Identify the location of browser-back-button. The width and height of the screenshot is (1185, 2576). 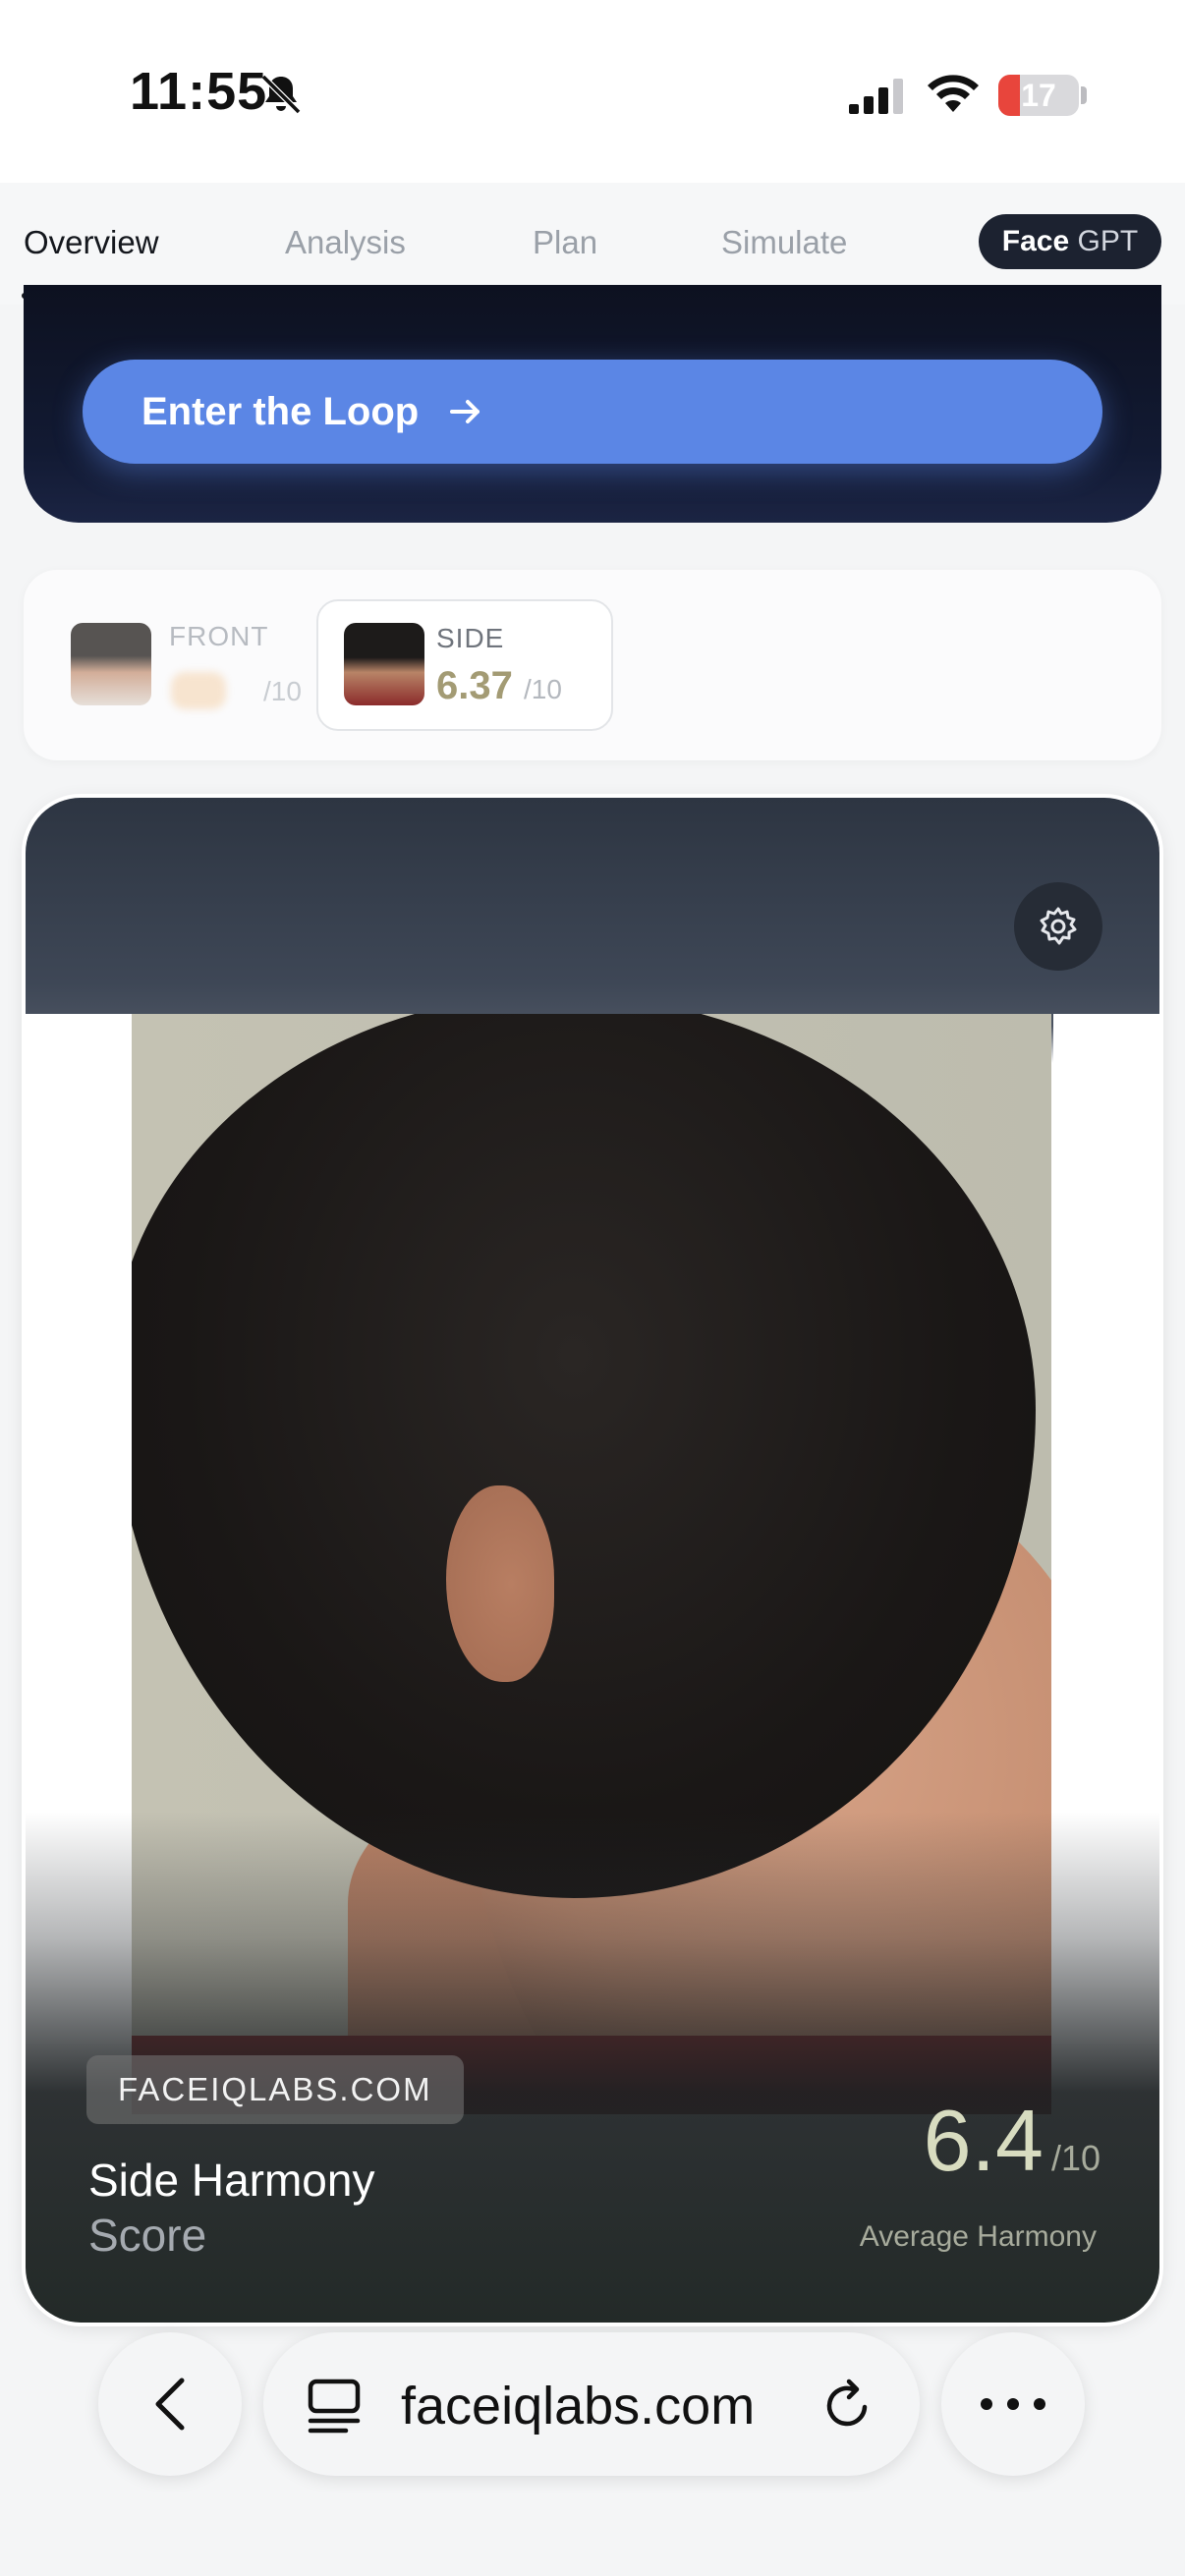
(170, 2404).